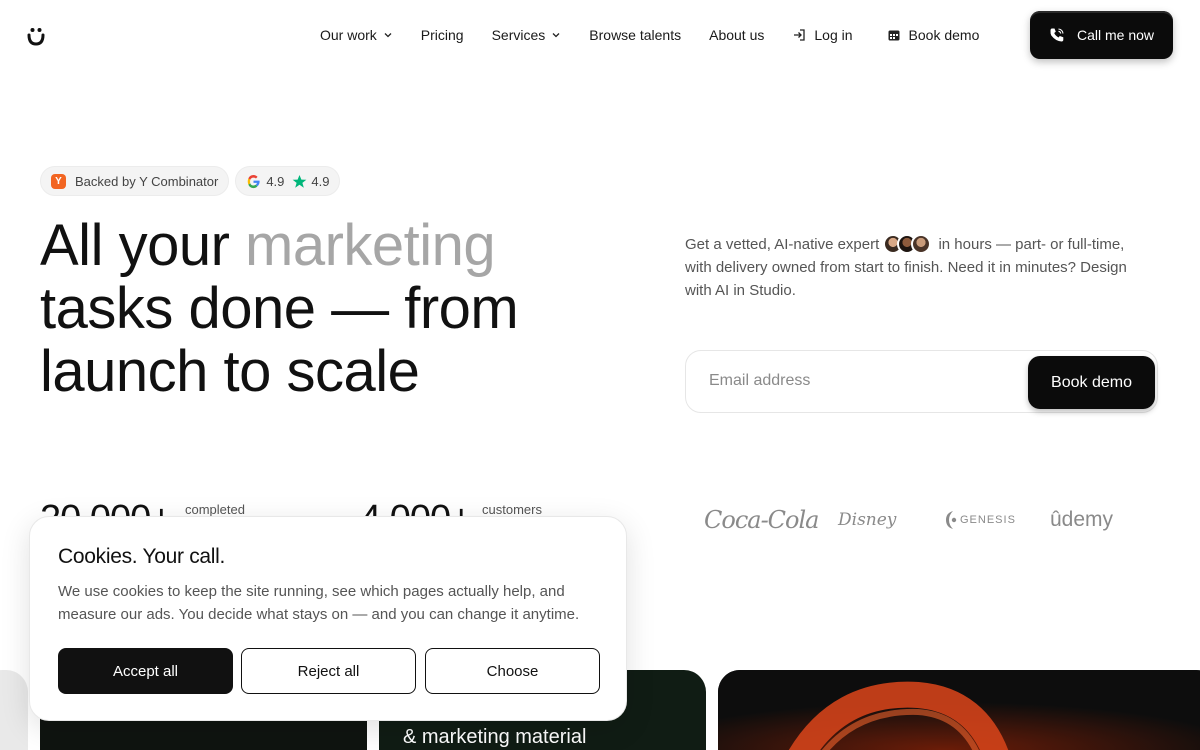  Describe the element at coordinates (944, 35) in the screenshot. I see `nav-book-demo-label: Book demo` at that location.